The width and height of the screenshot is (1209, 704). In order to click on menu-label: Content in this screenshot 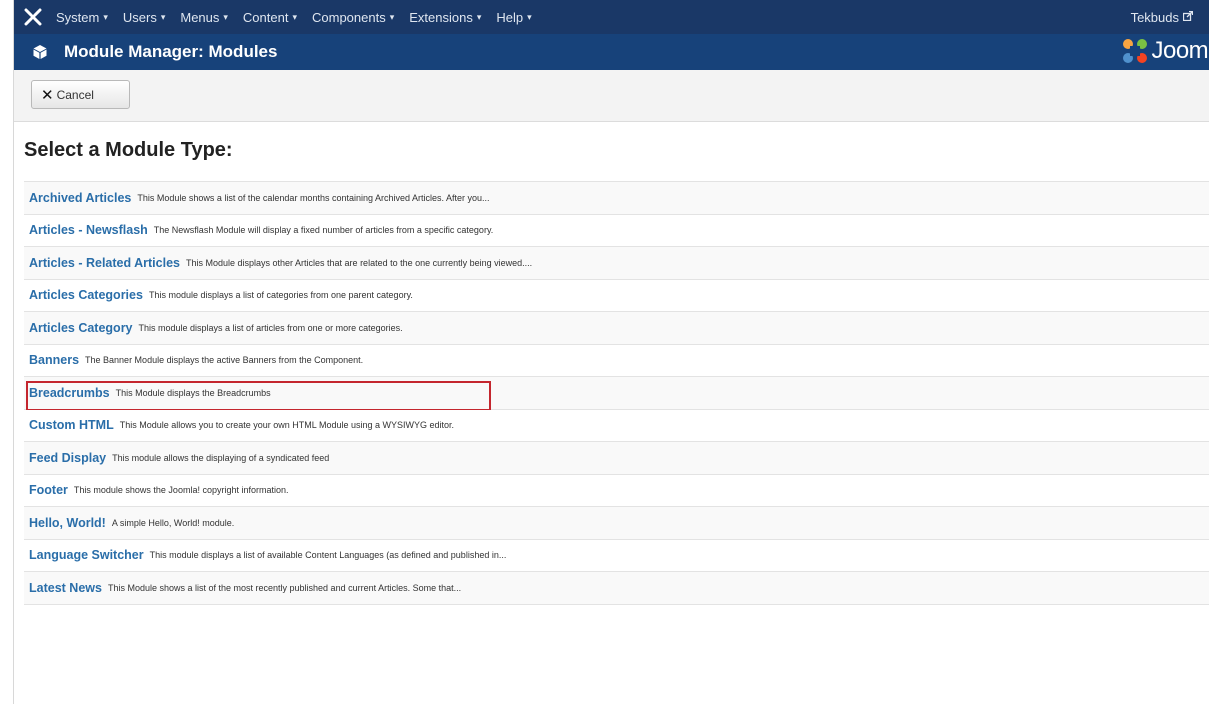, I will do `click(265, 17)`.